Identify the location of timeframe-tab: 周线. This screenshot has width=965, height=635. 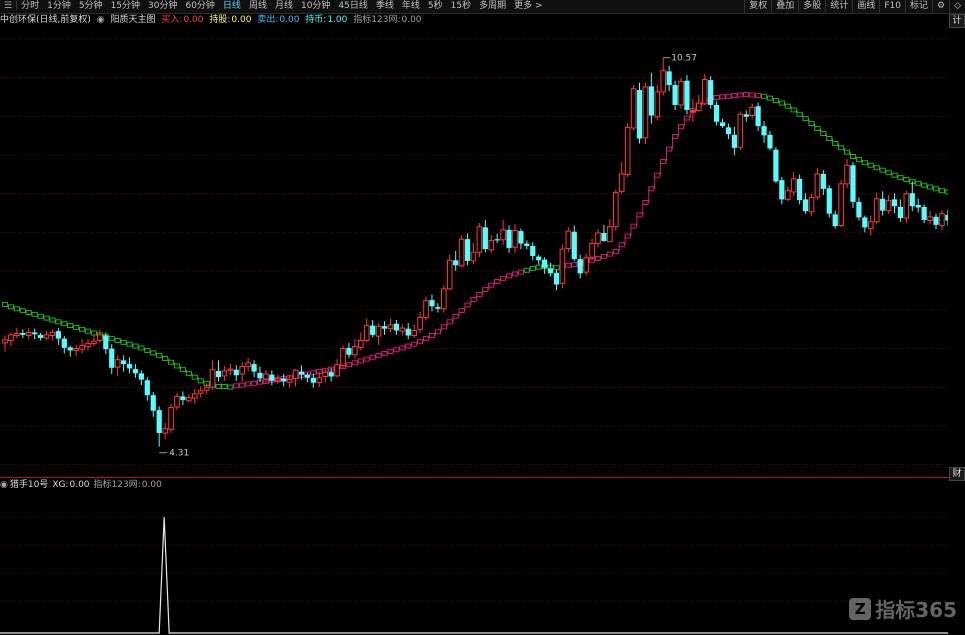
(258, 6).